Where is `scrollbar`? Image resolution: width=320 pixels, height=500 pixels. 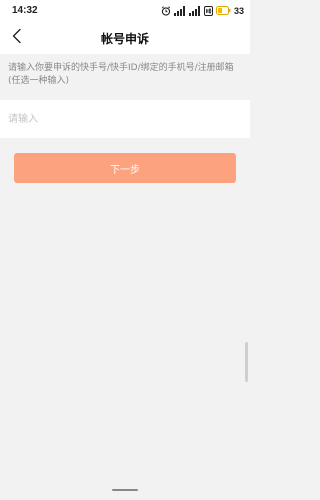 scrollbar is located at coordinates (246, 362).